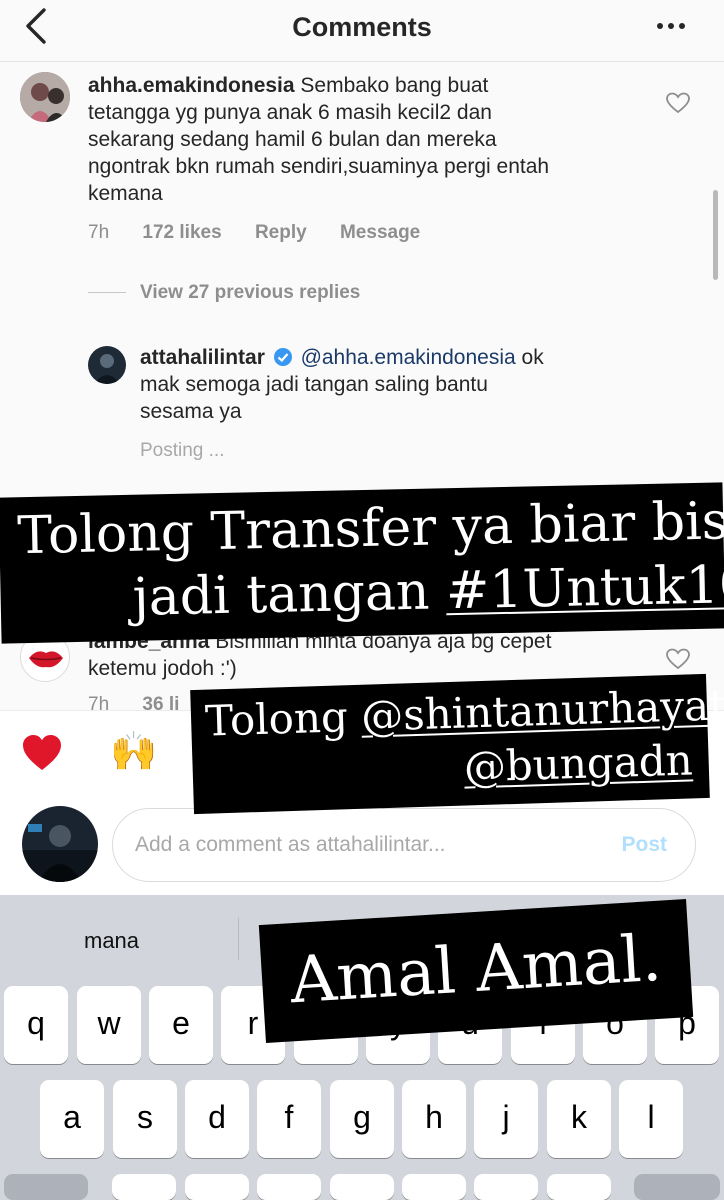 This screenshot has width=724, height=1200. Describe the element at coordinates (394, 85) in the screenshot. I see `comment-line: Sembako bang buat` at that location.